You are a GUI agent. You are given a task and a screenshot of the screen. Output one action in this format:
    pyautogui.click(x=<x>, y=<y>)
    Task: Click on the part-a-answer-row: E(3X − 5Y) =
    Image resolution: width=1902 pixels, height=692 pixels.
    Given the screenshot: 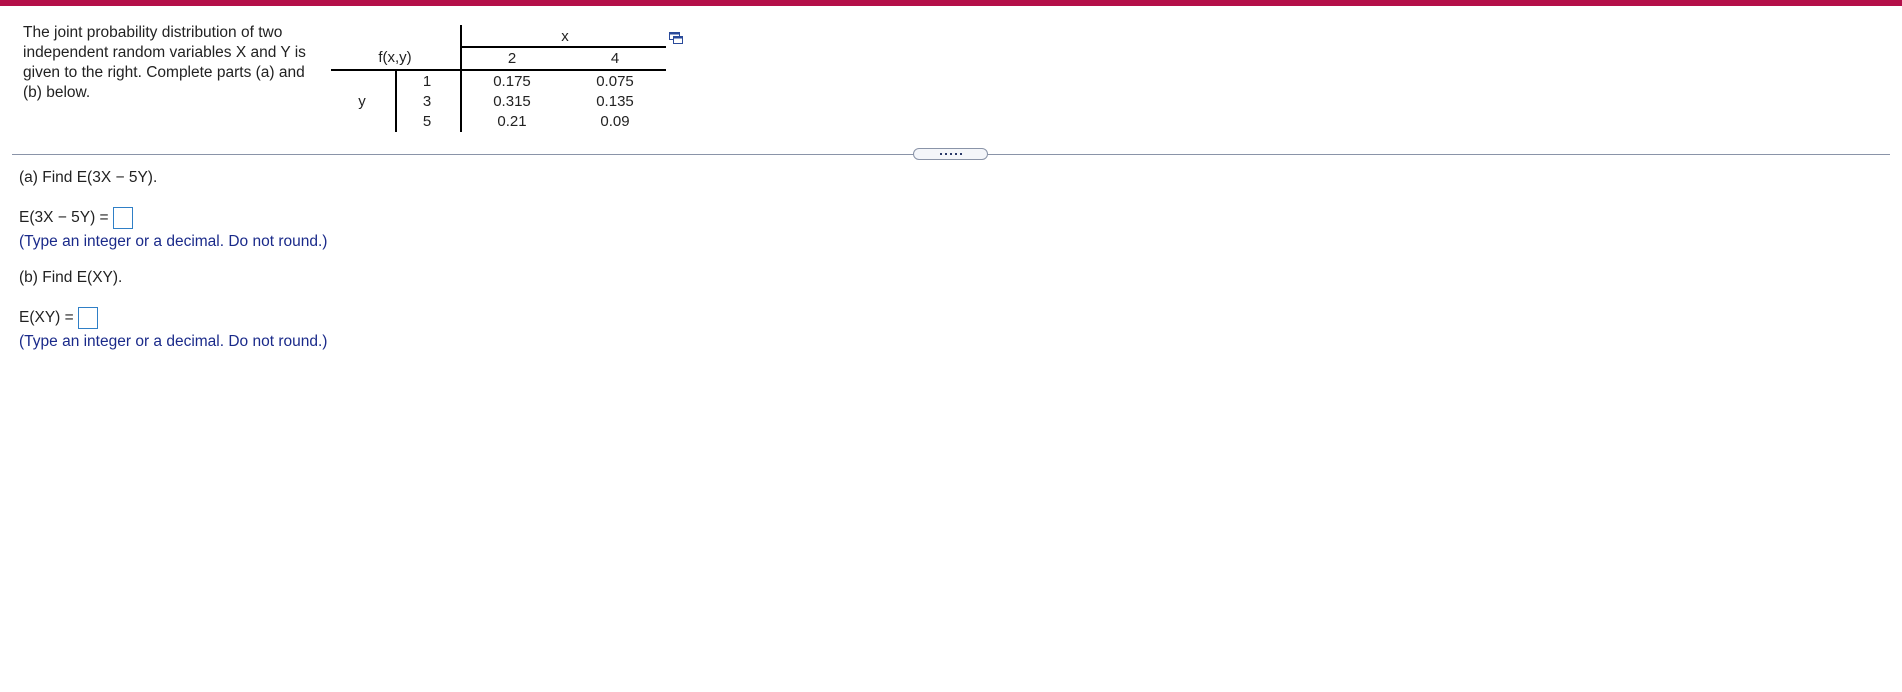 What is the action you would take?
    pyautogui.click(x=76, y=218)
    